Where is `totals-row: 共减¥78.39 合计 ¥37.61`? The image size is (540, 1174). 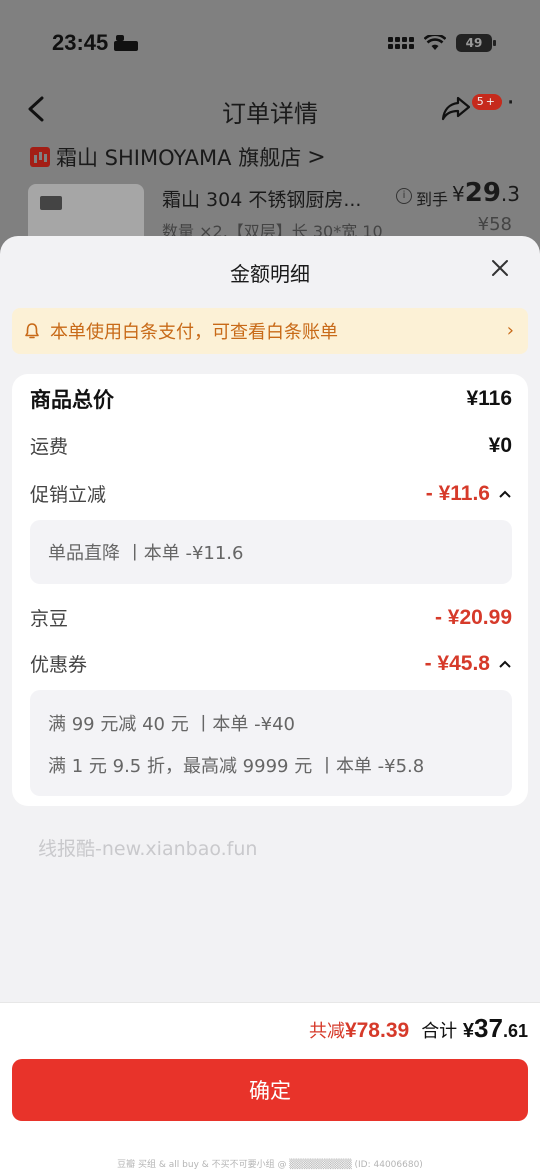 totals-row: 共减¥78.39 合计 ¥37.61 is located at coordinates (418, 1028).